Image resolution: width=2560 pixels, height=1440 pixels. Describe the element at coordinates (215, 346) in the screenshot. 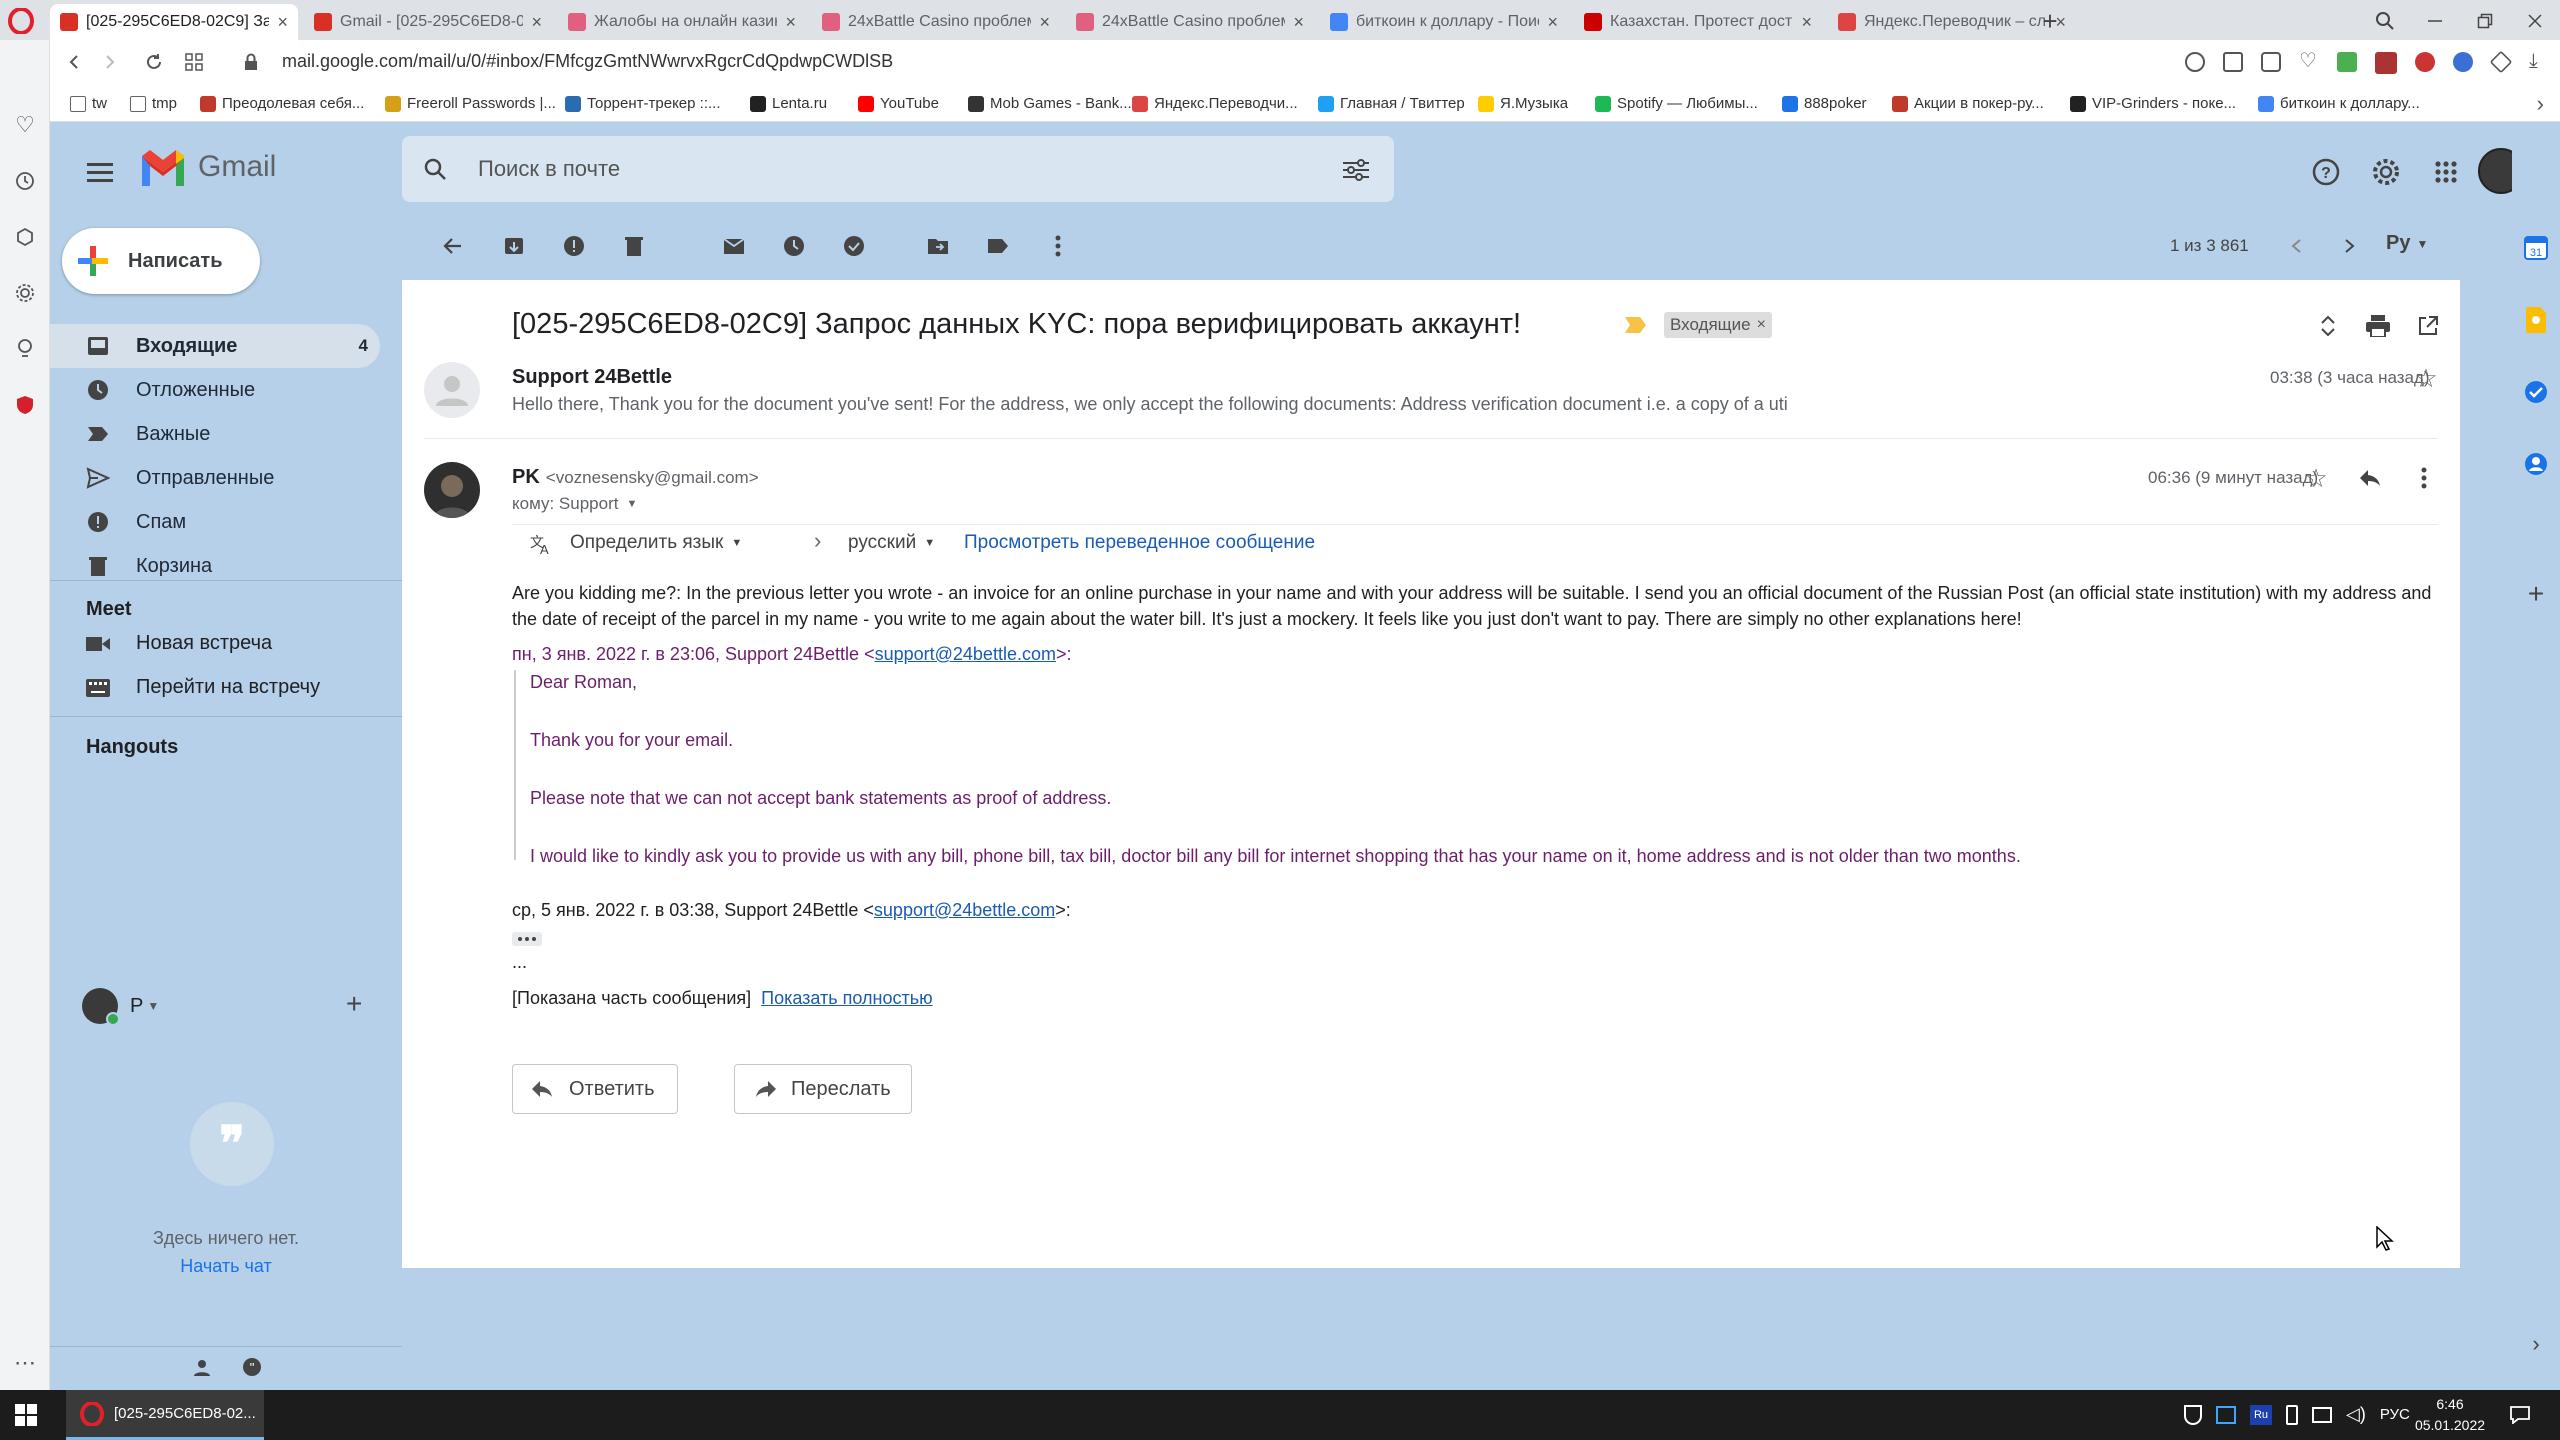

I see `nav-item-1: Входящие 4` at that location.